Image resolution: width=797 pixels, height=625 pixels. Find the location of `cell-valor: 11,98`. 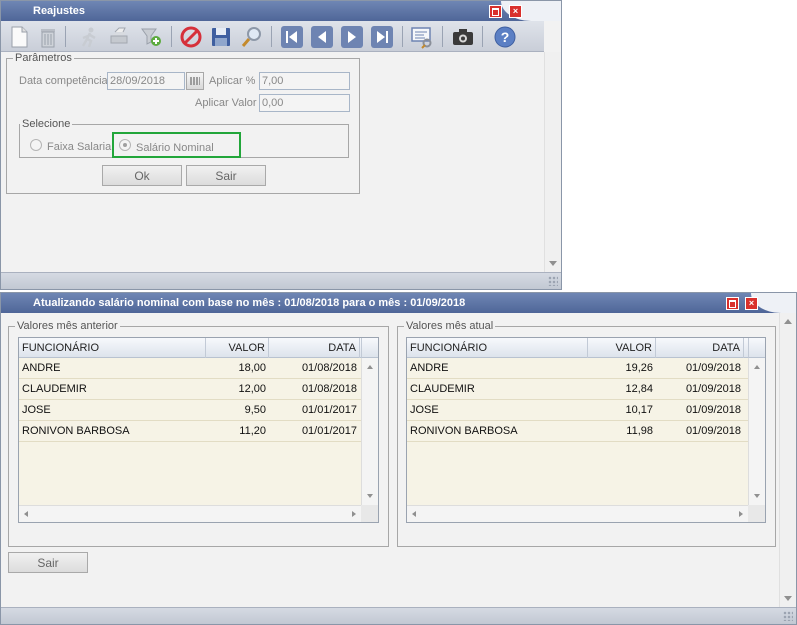

cell-valor: 11,98 is located at coordinates (639, 431).